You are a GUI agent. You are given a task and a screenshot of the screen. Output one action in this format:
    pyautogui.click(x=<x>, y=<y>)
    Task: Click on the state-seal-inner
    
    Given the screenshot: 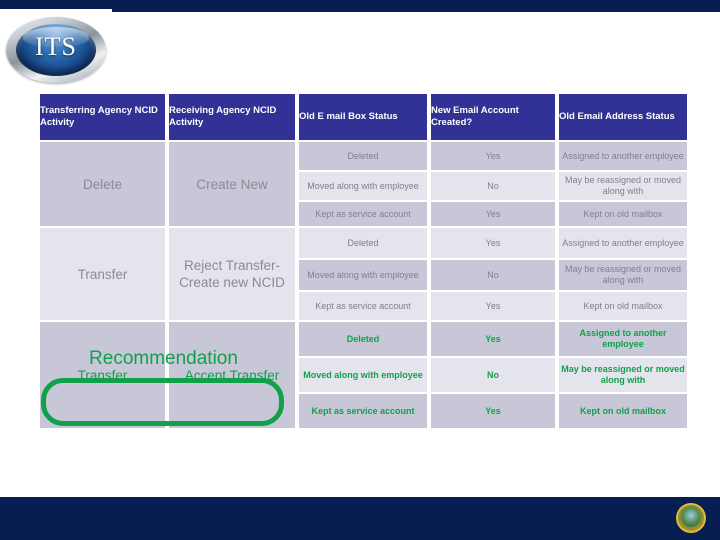 What is the action you would take?
    pyautogui.click(x=691, y=518)
    